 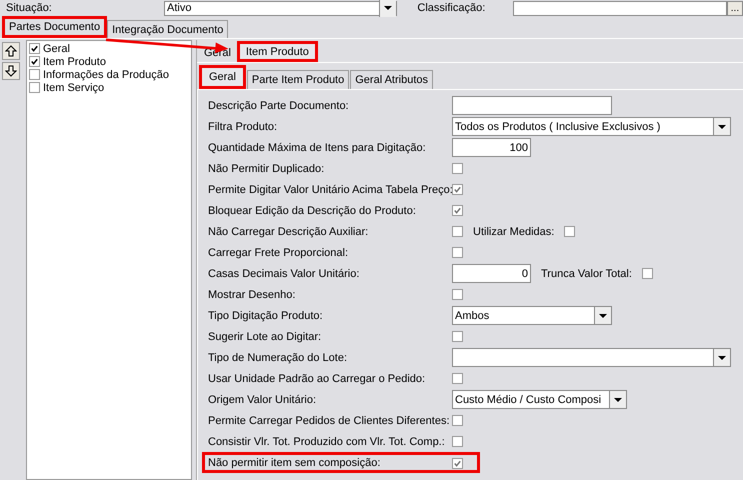 What do you see at coordinates (29, 8) in the screenshot?
I see `field-label: Situação:` at bounding box center [29, 8].